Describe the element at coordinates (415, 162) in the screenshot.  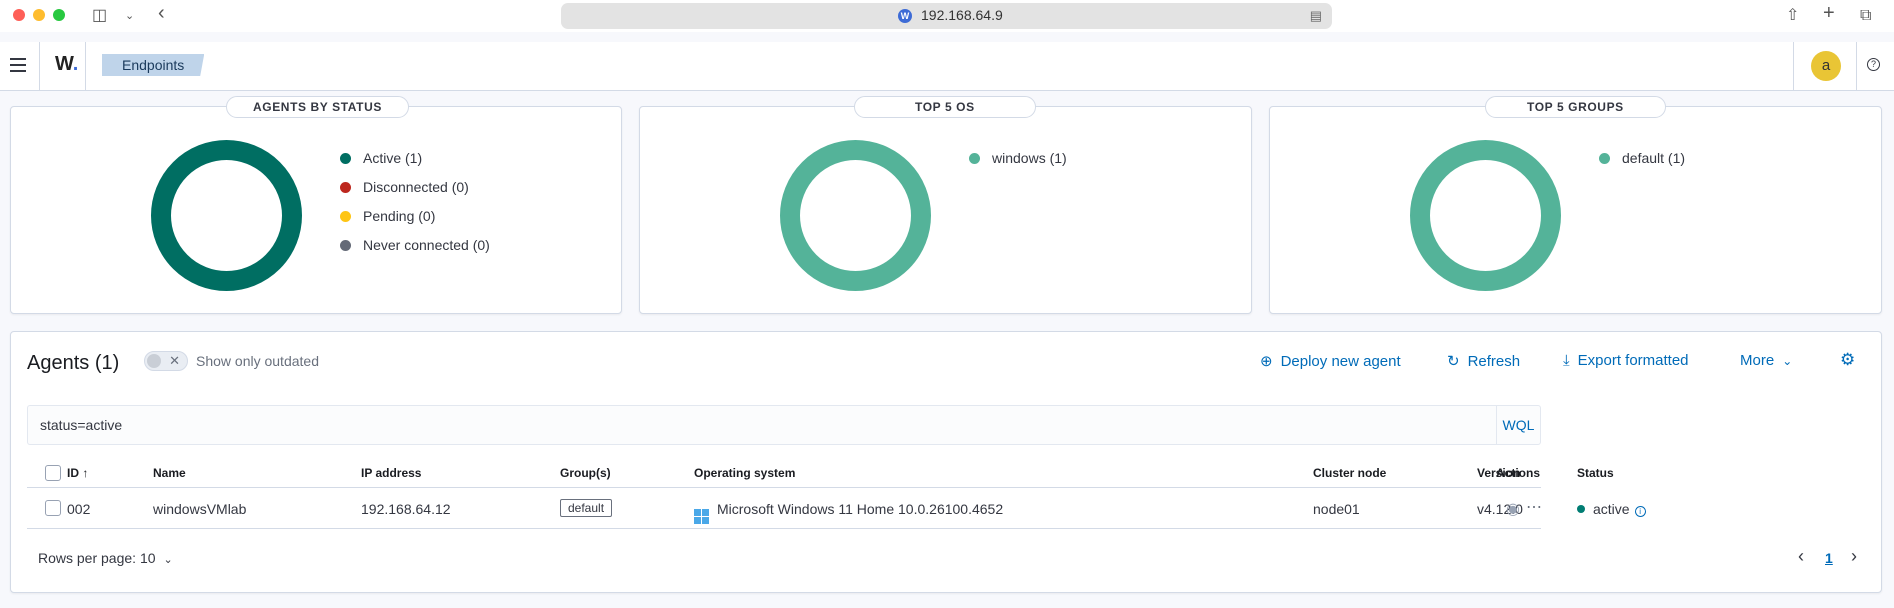
I see `legend-item-active: Active (1)` at that location.